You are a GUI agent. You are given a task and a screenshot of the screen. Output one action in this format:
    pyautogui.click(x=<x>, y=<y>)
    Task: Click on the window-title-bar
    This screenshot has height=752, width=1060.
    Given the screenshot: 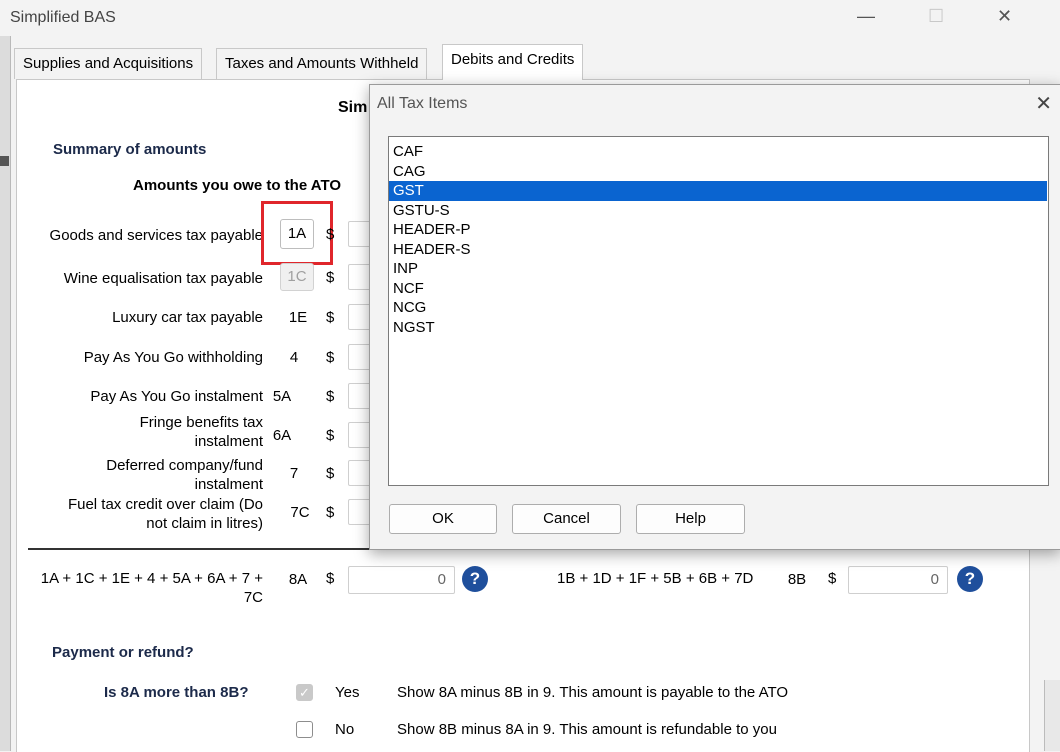 What is the action you would take?
    pyautogui.click(x=530, y=18)
    